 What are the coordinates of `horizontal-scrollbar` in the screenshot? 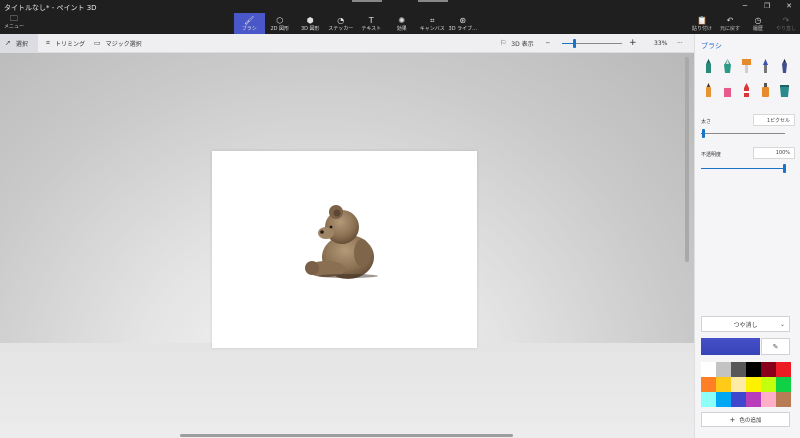 It's located at (346, 435).